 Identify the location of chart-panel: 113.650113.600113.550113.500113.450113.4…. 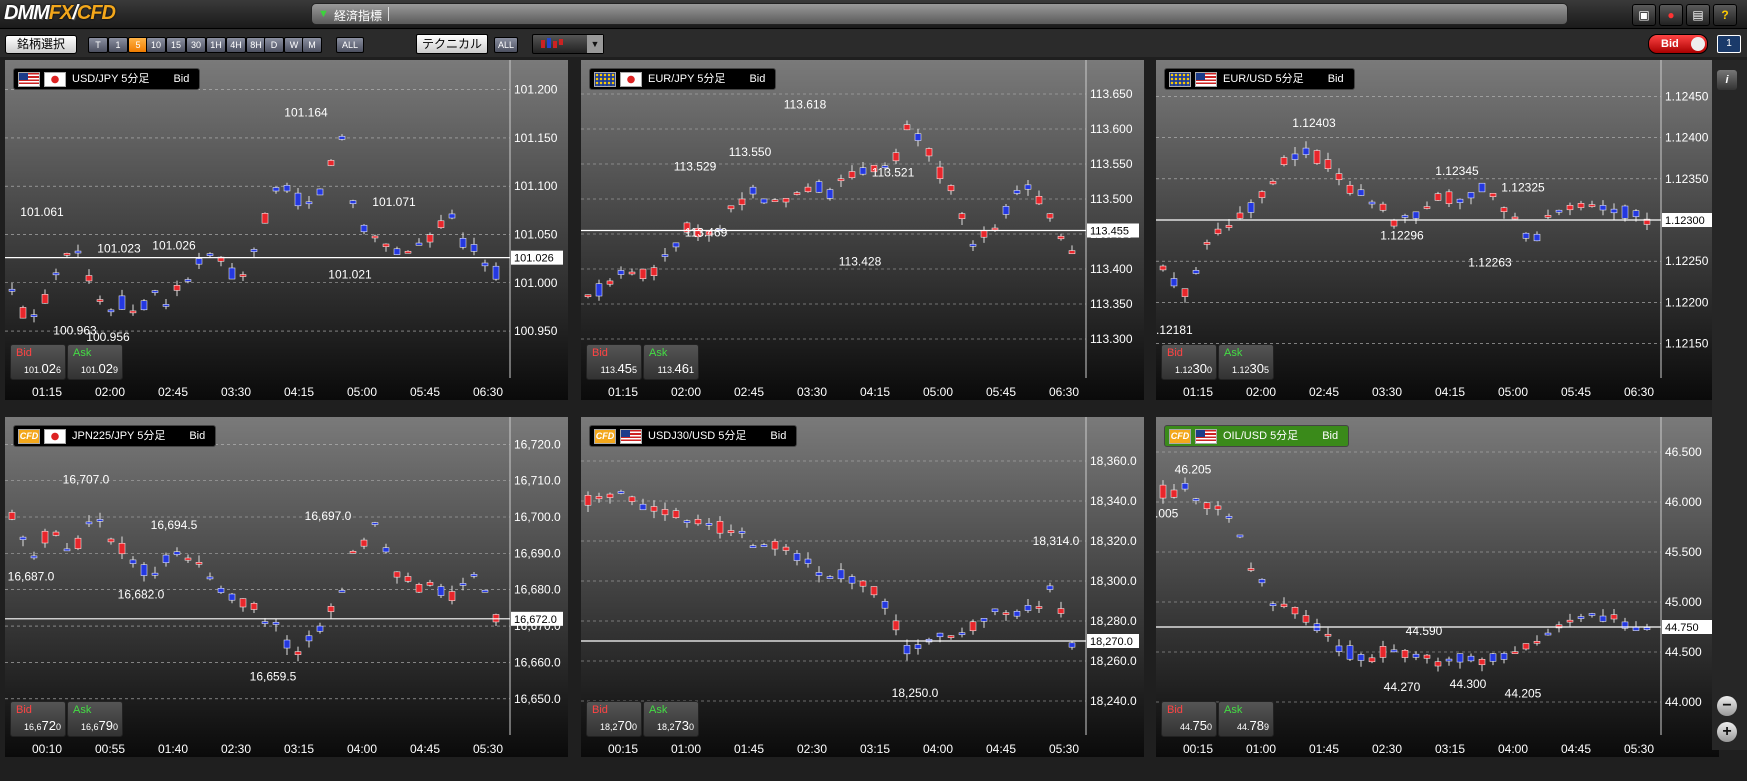
(862, 230).